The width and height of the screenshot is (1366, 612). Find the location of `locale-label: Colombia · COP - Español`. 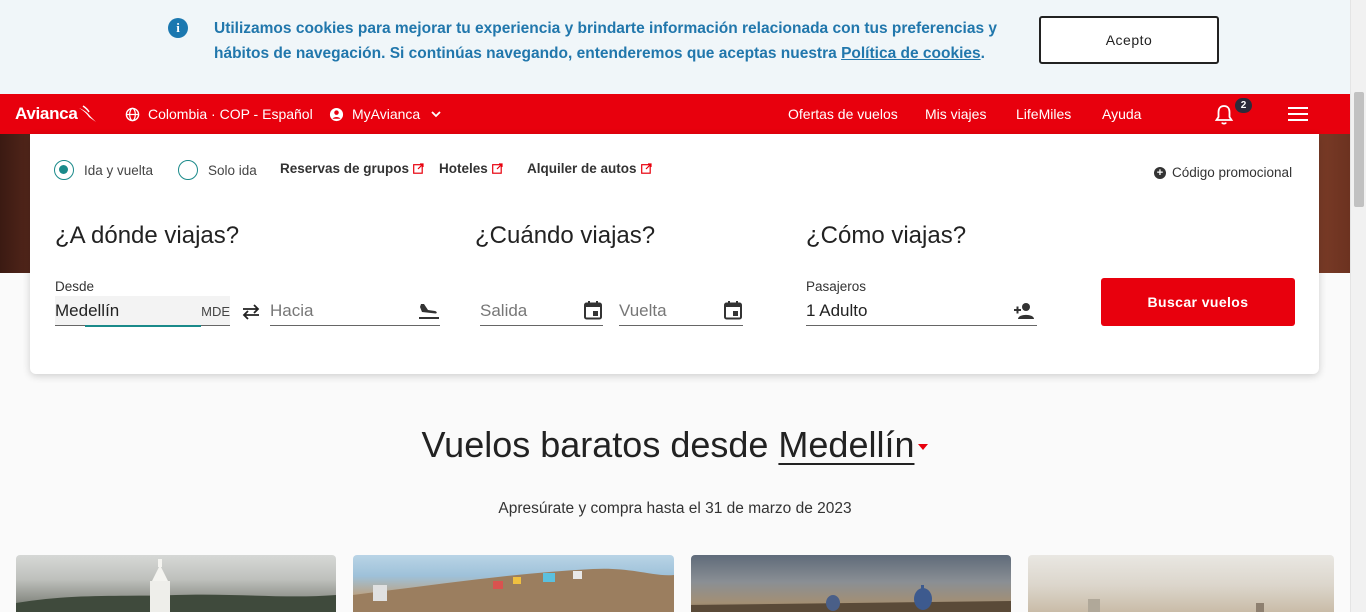

locale-label: Colombia · COP - Español is located at coordinates (230, 114).